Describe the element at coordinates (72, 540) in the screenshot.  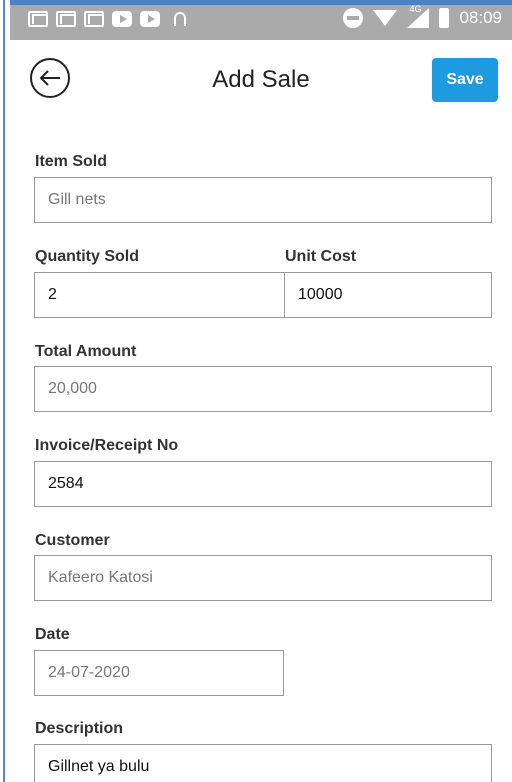
I see `customer-label: Customer` at that location.